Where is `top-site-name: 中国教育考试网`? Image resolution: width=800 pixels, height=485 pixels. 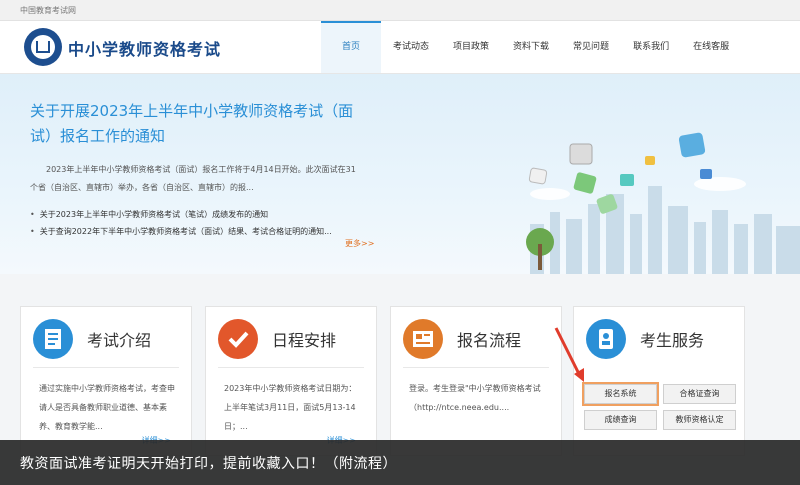
top-site-name: 中国教育考试网 is located at coordinates (48, 10).